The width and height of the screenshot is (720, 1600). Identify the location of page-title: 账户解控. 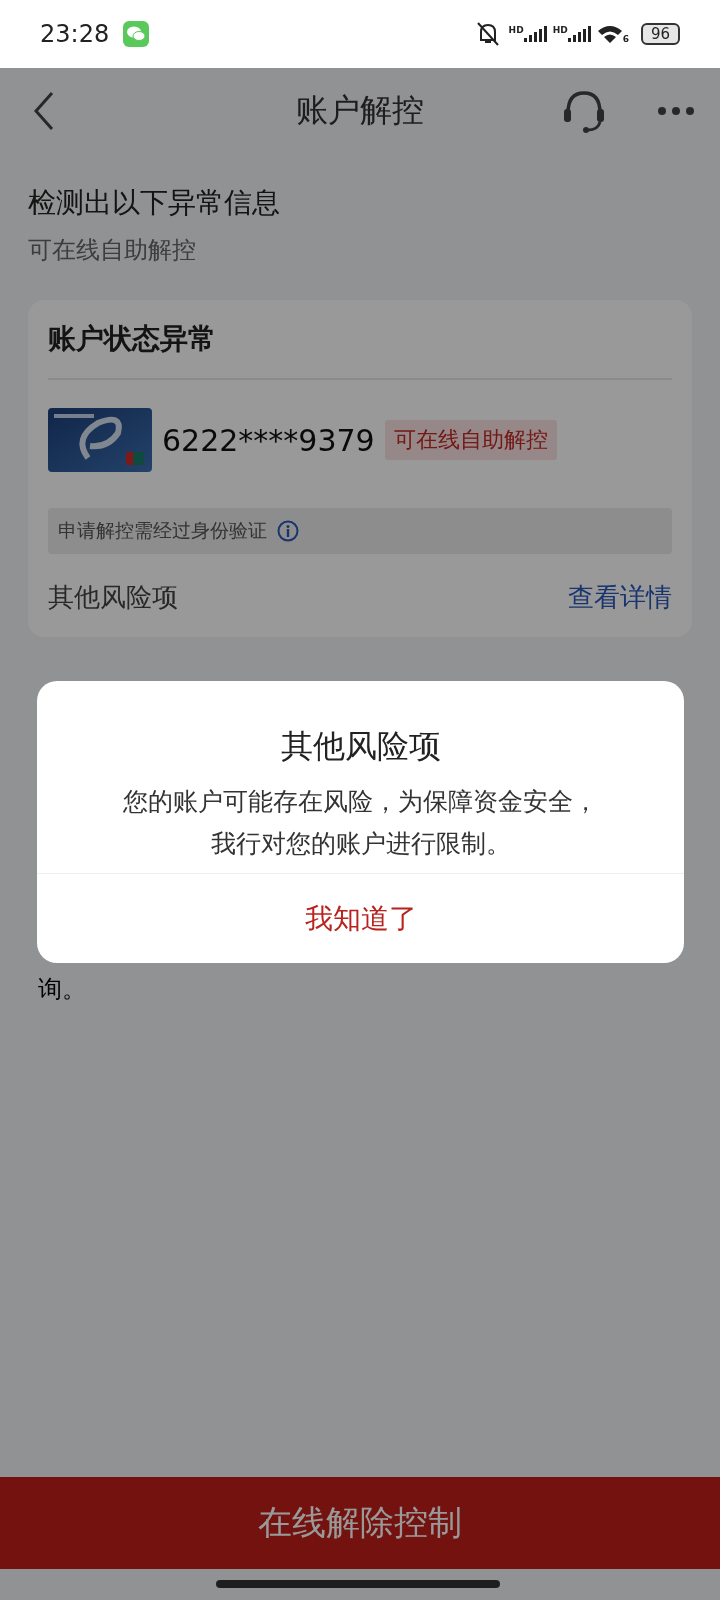
(360, 110).